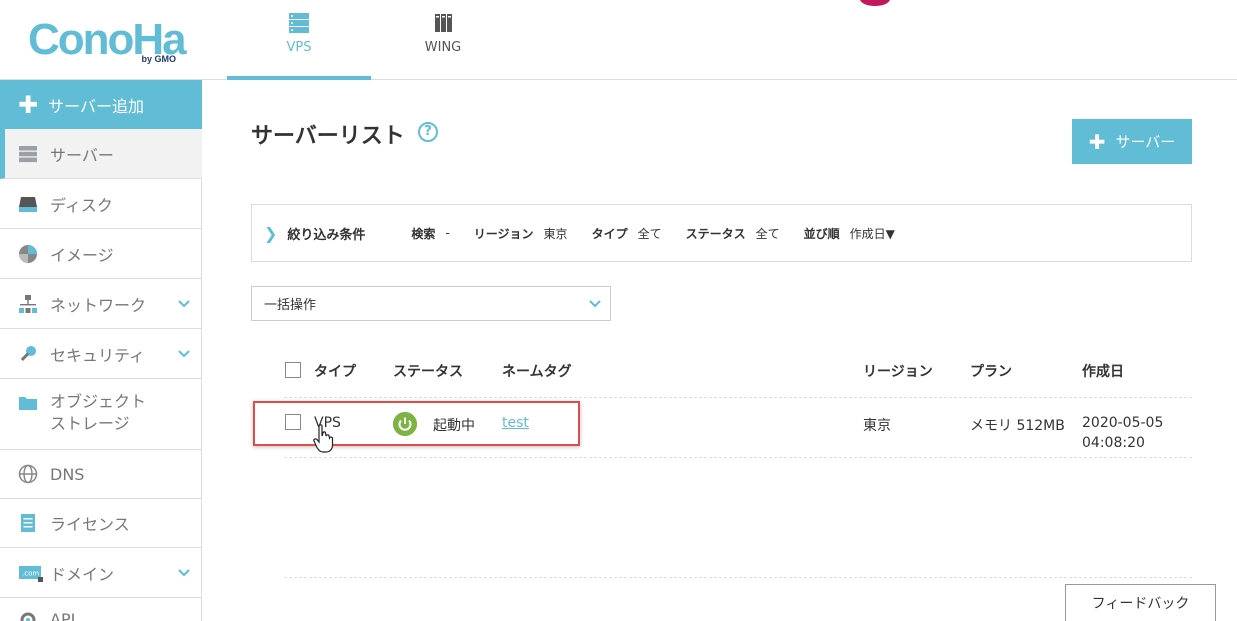 This screenshot has width=1237, height=621. Describe the element at coordinates (96, 106) in the screenshot. I see `add-server-label: サーバー追加` at that location.